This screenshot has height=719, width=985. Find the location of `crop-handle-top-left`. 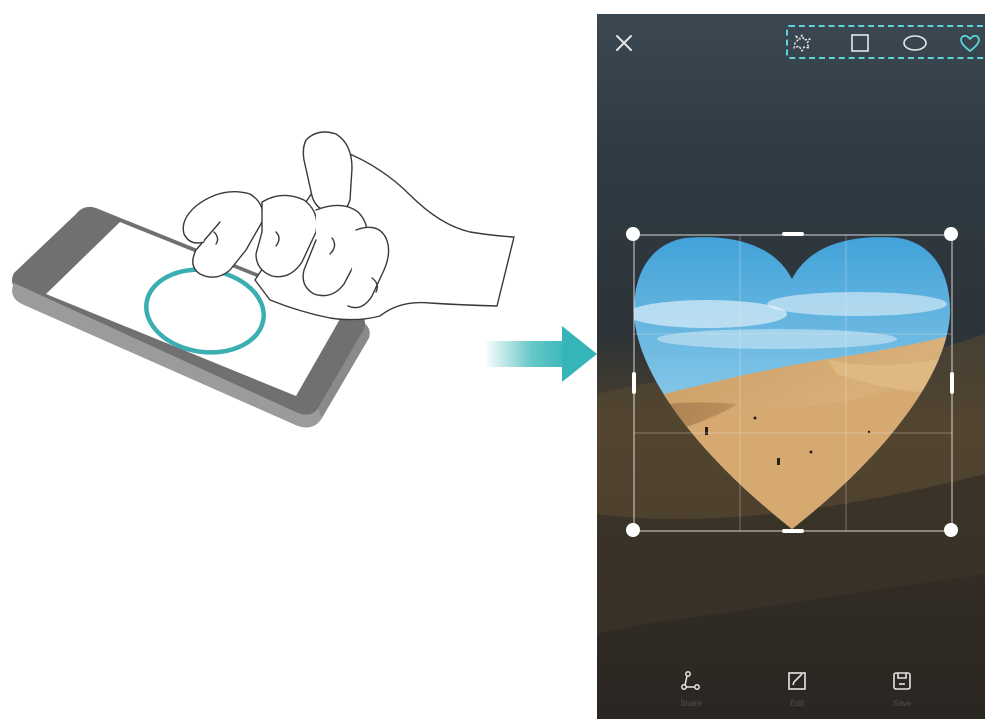

crop-handle-top-left is located at coordinates (633, 234).